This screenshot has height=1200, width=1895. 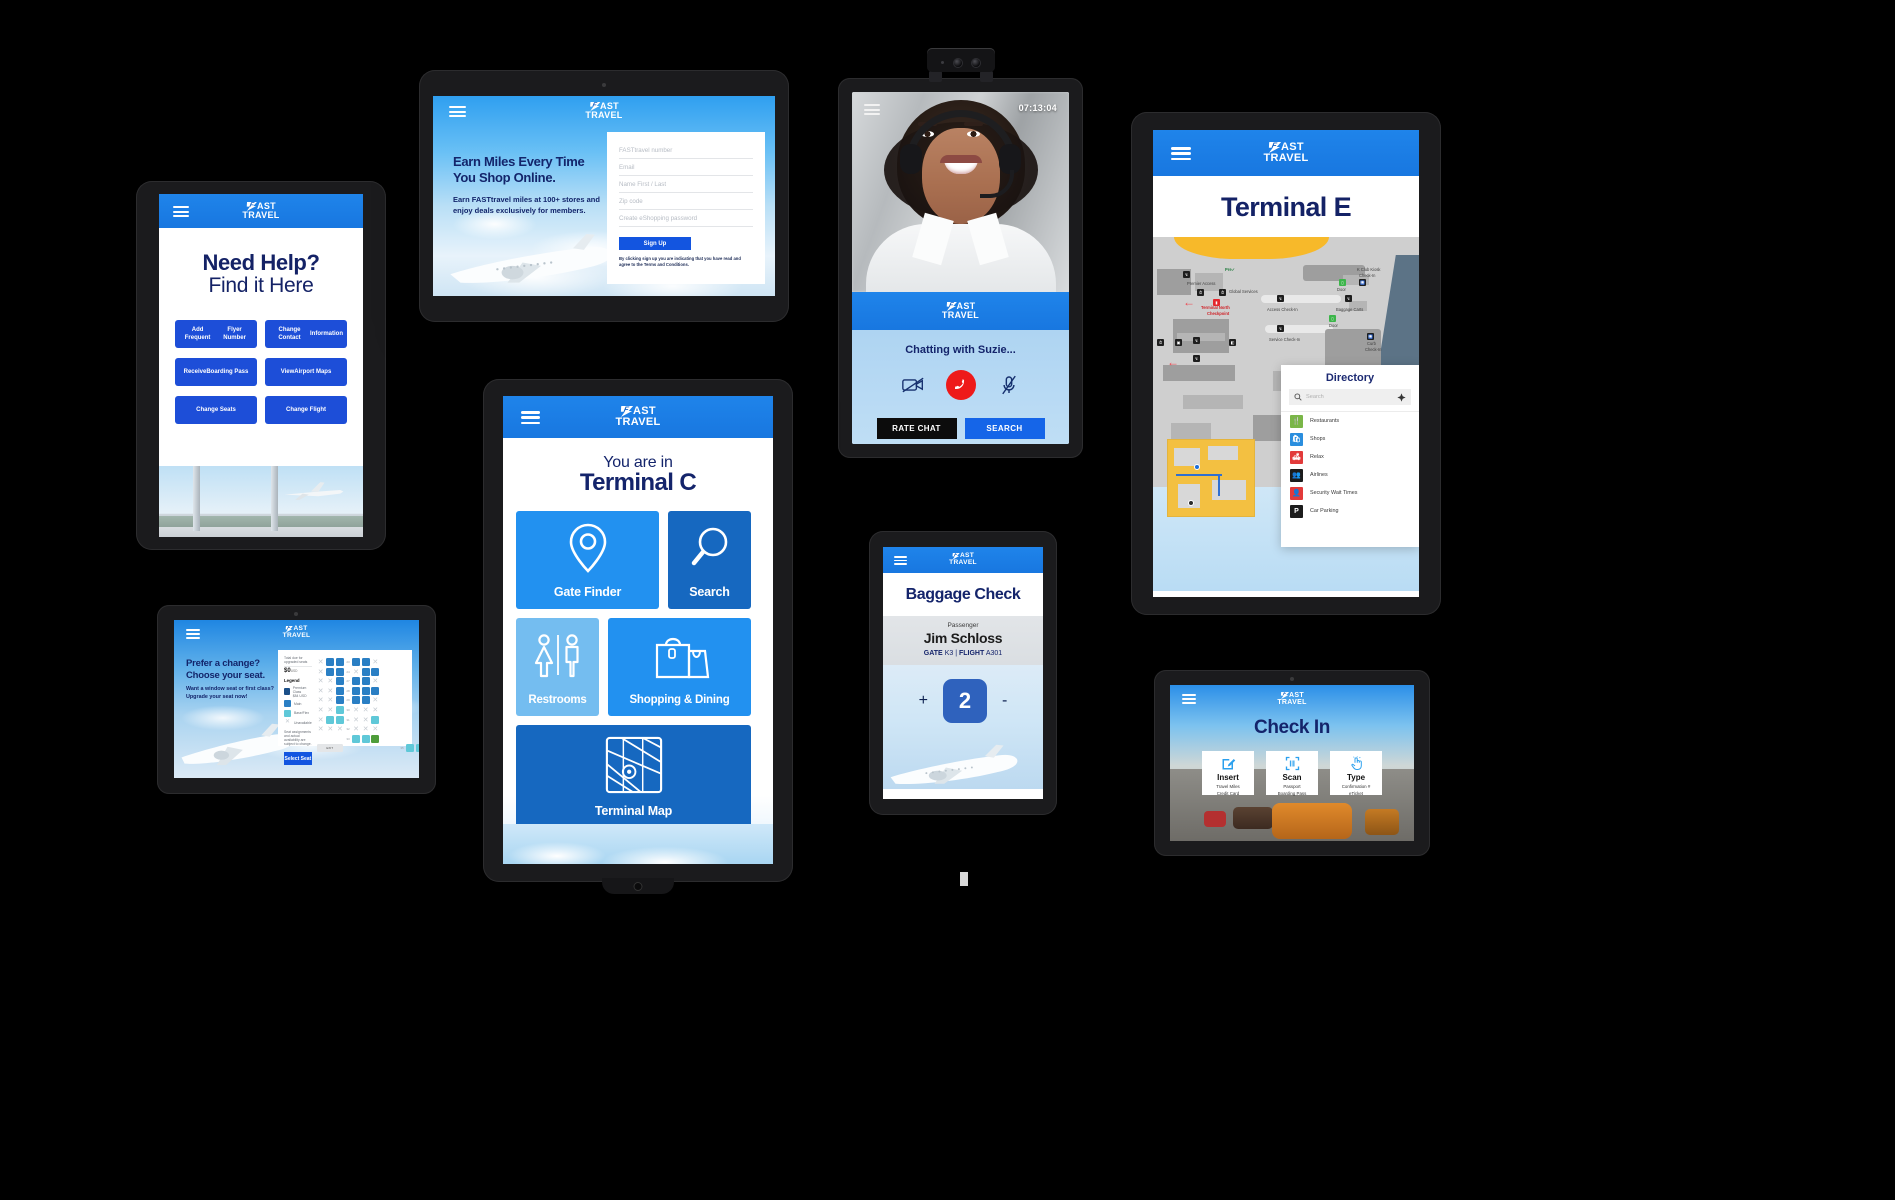 I want to click on decrement-button: -, so click(x=1004, y=701).